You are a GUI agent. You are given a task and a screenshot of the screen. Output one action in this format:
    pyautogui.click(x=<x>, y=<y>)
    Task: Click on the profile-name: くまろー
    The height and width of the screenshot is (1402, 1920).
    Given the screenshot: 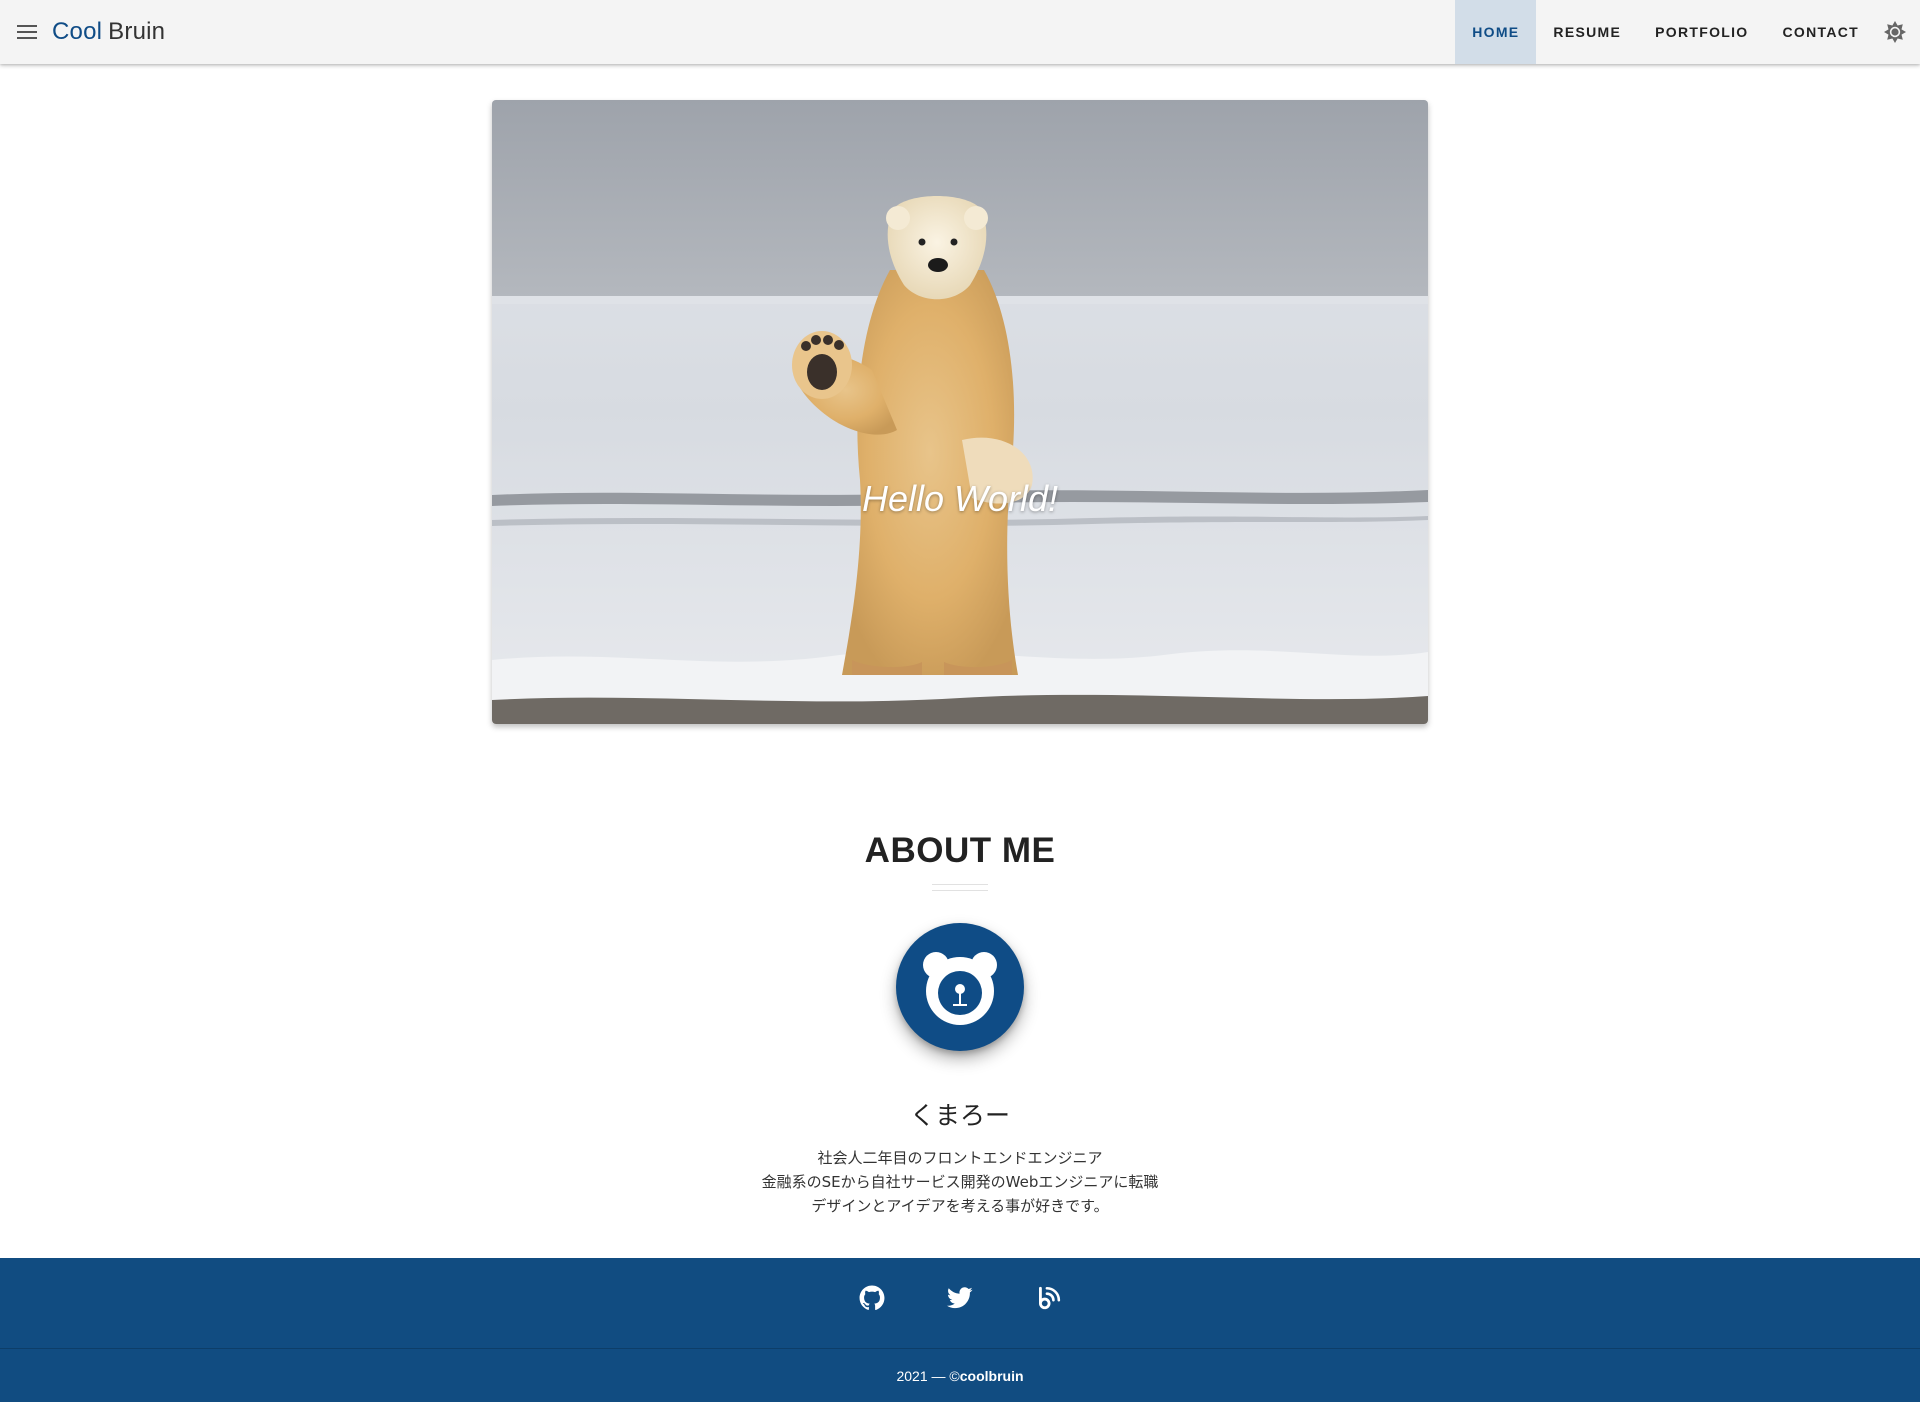 What is the action you would take?
    pyautogui.click(x=959, y=1115)
    